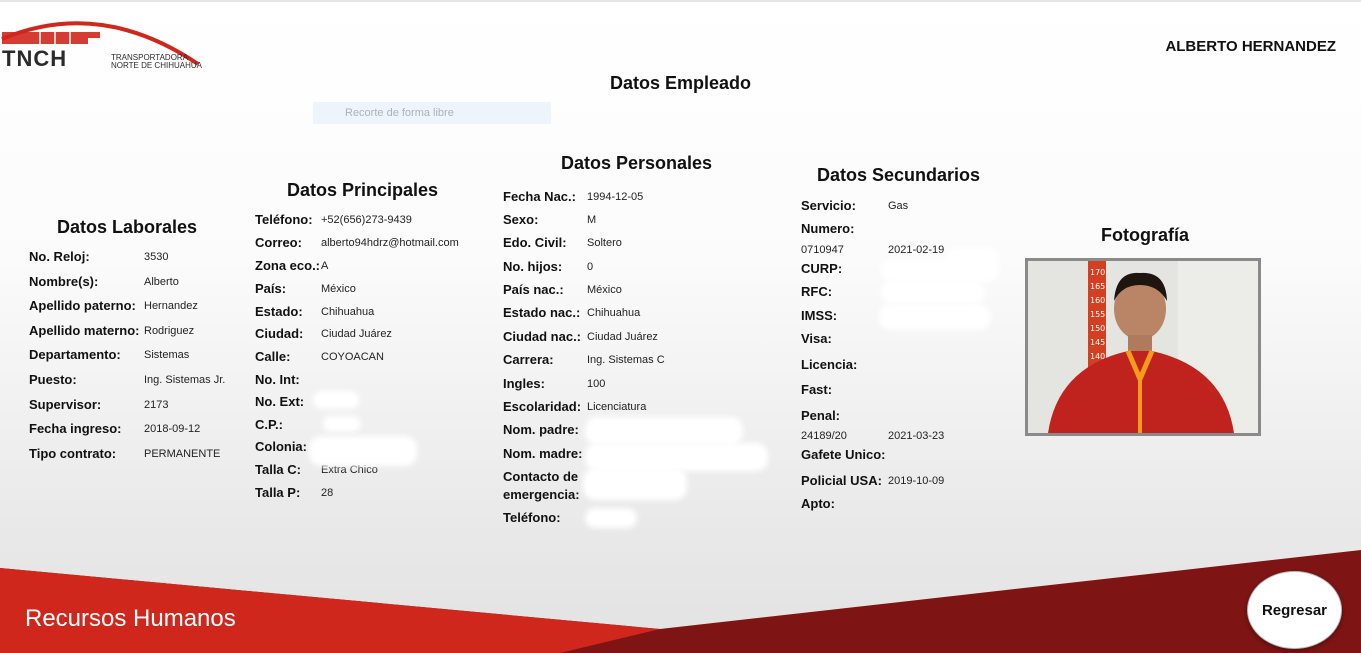  I want to click on snip-tool-banner: Recorte de forma libre, so click(432, 113).